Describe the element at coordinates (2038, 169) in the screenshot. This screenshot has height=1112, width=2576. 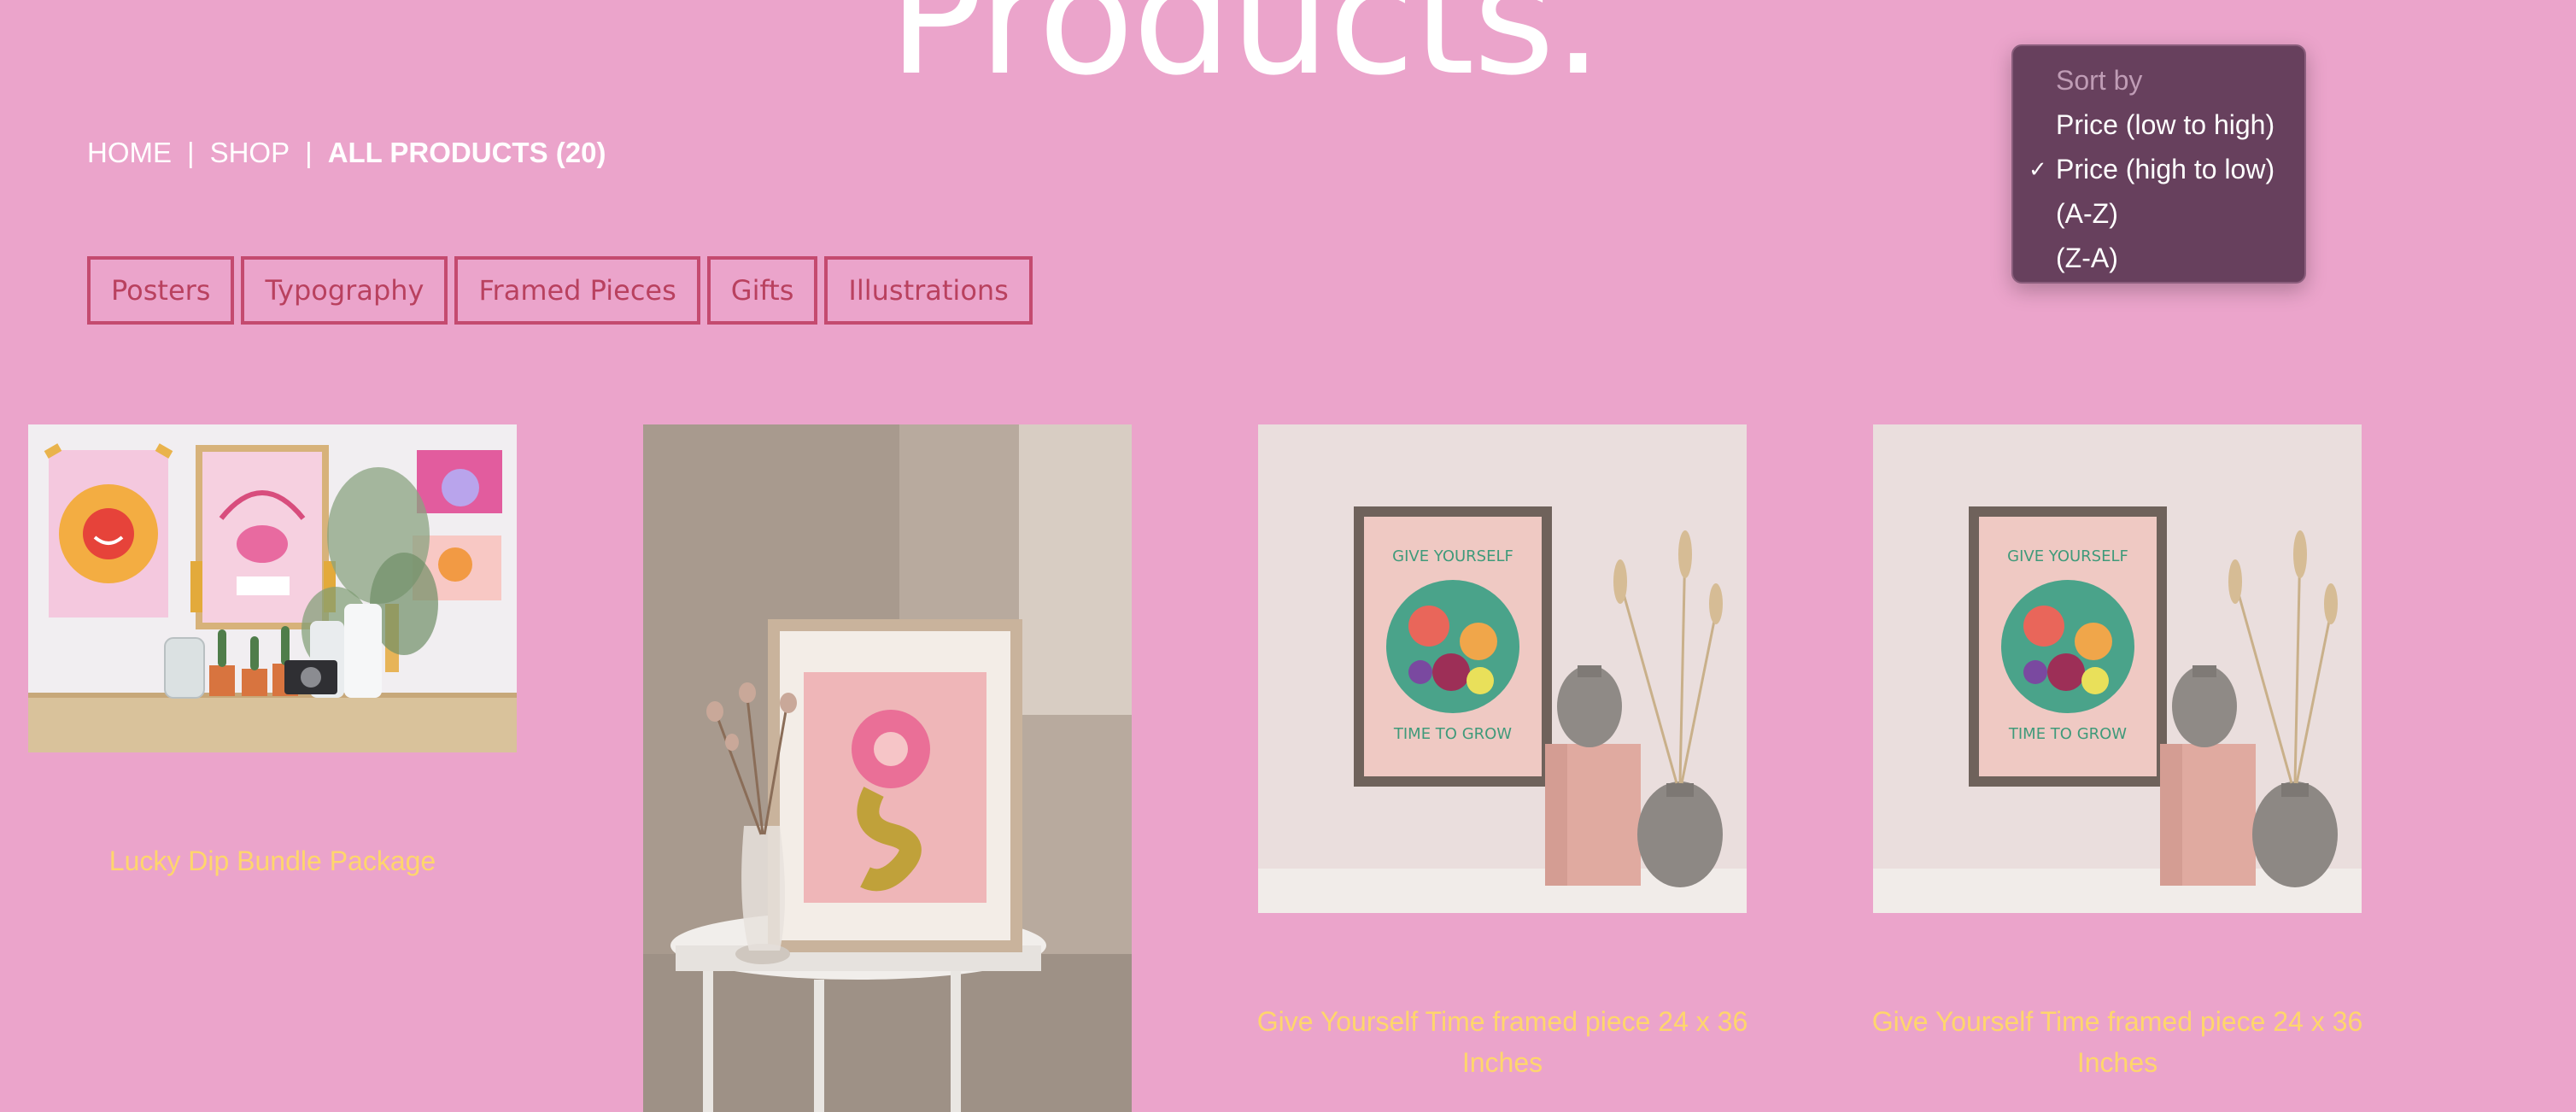
I see `checkmark-icon: ✓` at that location.